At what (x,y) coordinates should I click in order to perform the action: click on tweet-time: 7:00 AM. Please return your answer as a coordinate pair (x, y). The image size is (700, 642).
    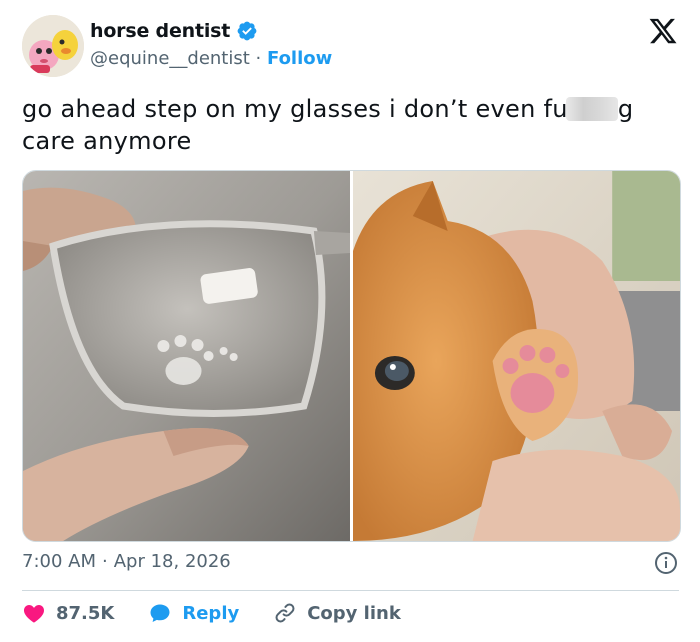
    Looking at the image, I should click on (59, 561).